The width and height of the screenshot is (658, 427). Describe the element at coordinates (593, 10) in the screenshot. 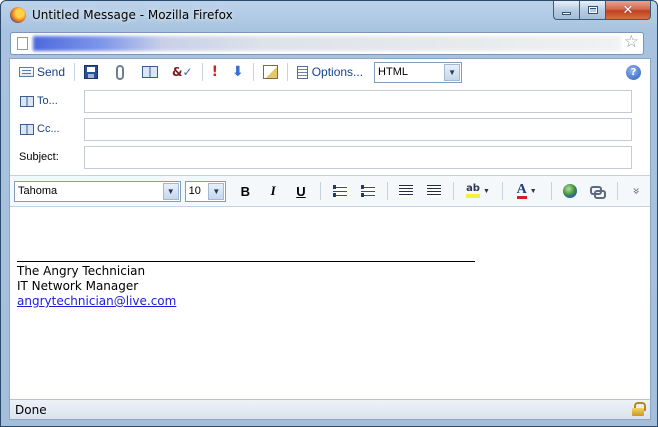

I see `maximize-button` at that location.